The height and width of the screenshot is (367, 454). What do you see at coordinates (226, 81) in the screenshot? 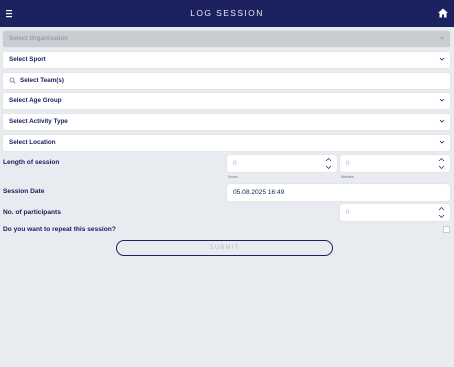
I see `teams-search-select: Select Team(s)` at bounding box center [226, 81].